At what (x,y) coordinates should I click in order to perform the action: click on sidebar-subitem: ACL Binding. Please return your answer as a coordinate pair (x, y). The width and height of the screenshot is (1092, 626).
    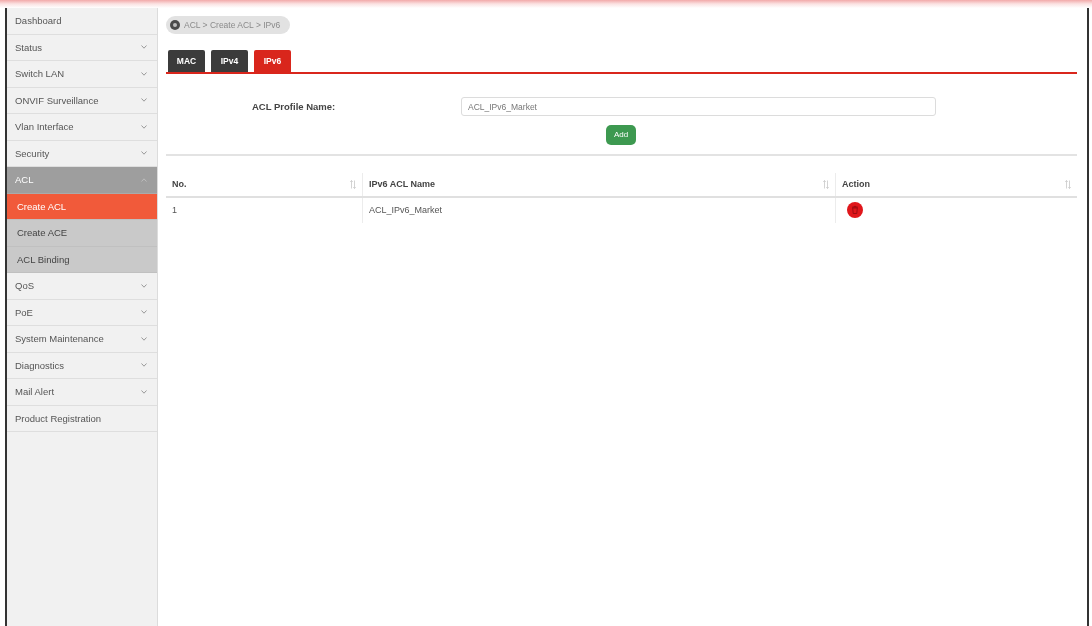
    Looking at the image, I should click on (82, 259).